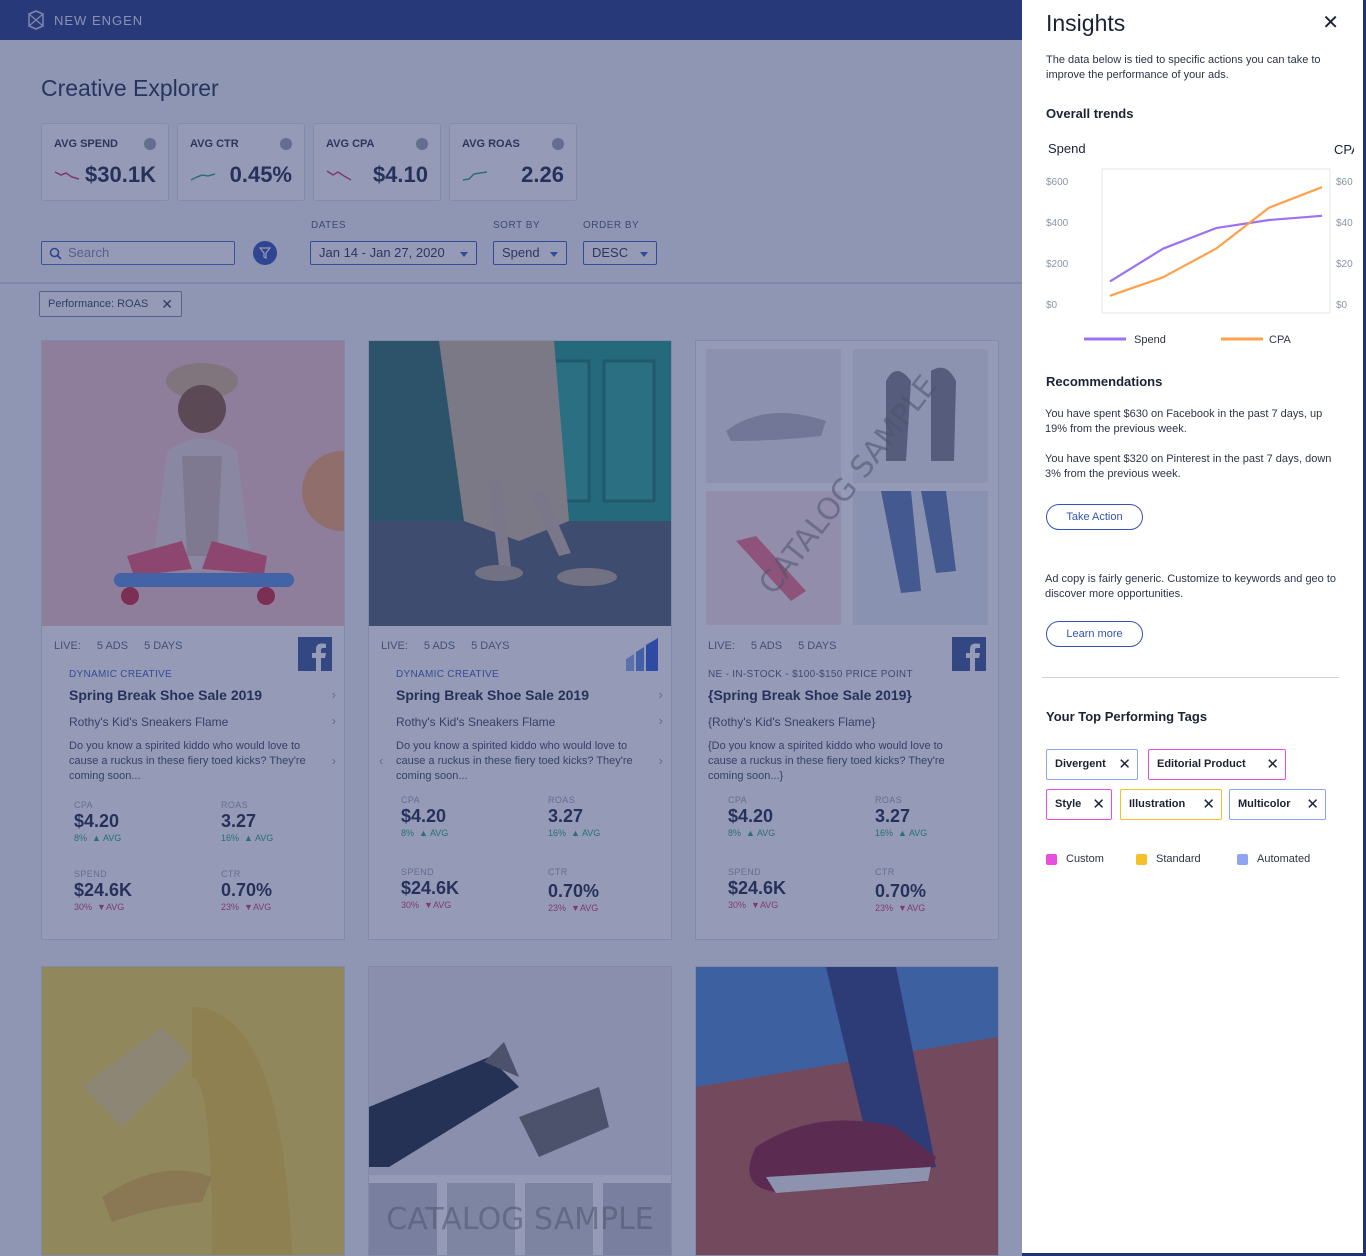  I want to click on tag-label: Illustration, so click(1157, 804).